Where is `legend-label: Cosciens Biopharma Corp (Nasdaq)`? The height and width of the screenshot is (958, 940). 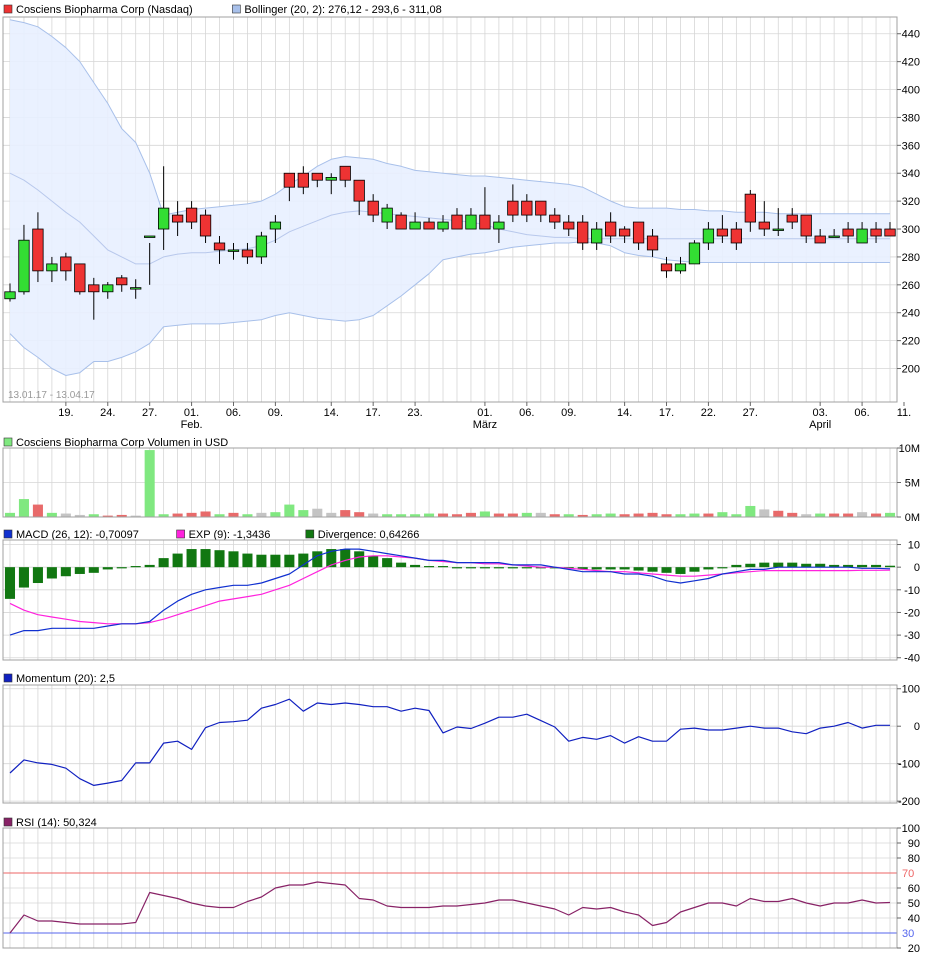
legend-label: Cosciens Biopharma Corp (Nasdaq) is located at coordinates (104, 10).